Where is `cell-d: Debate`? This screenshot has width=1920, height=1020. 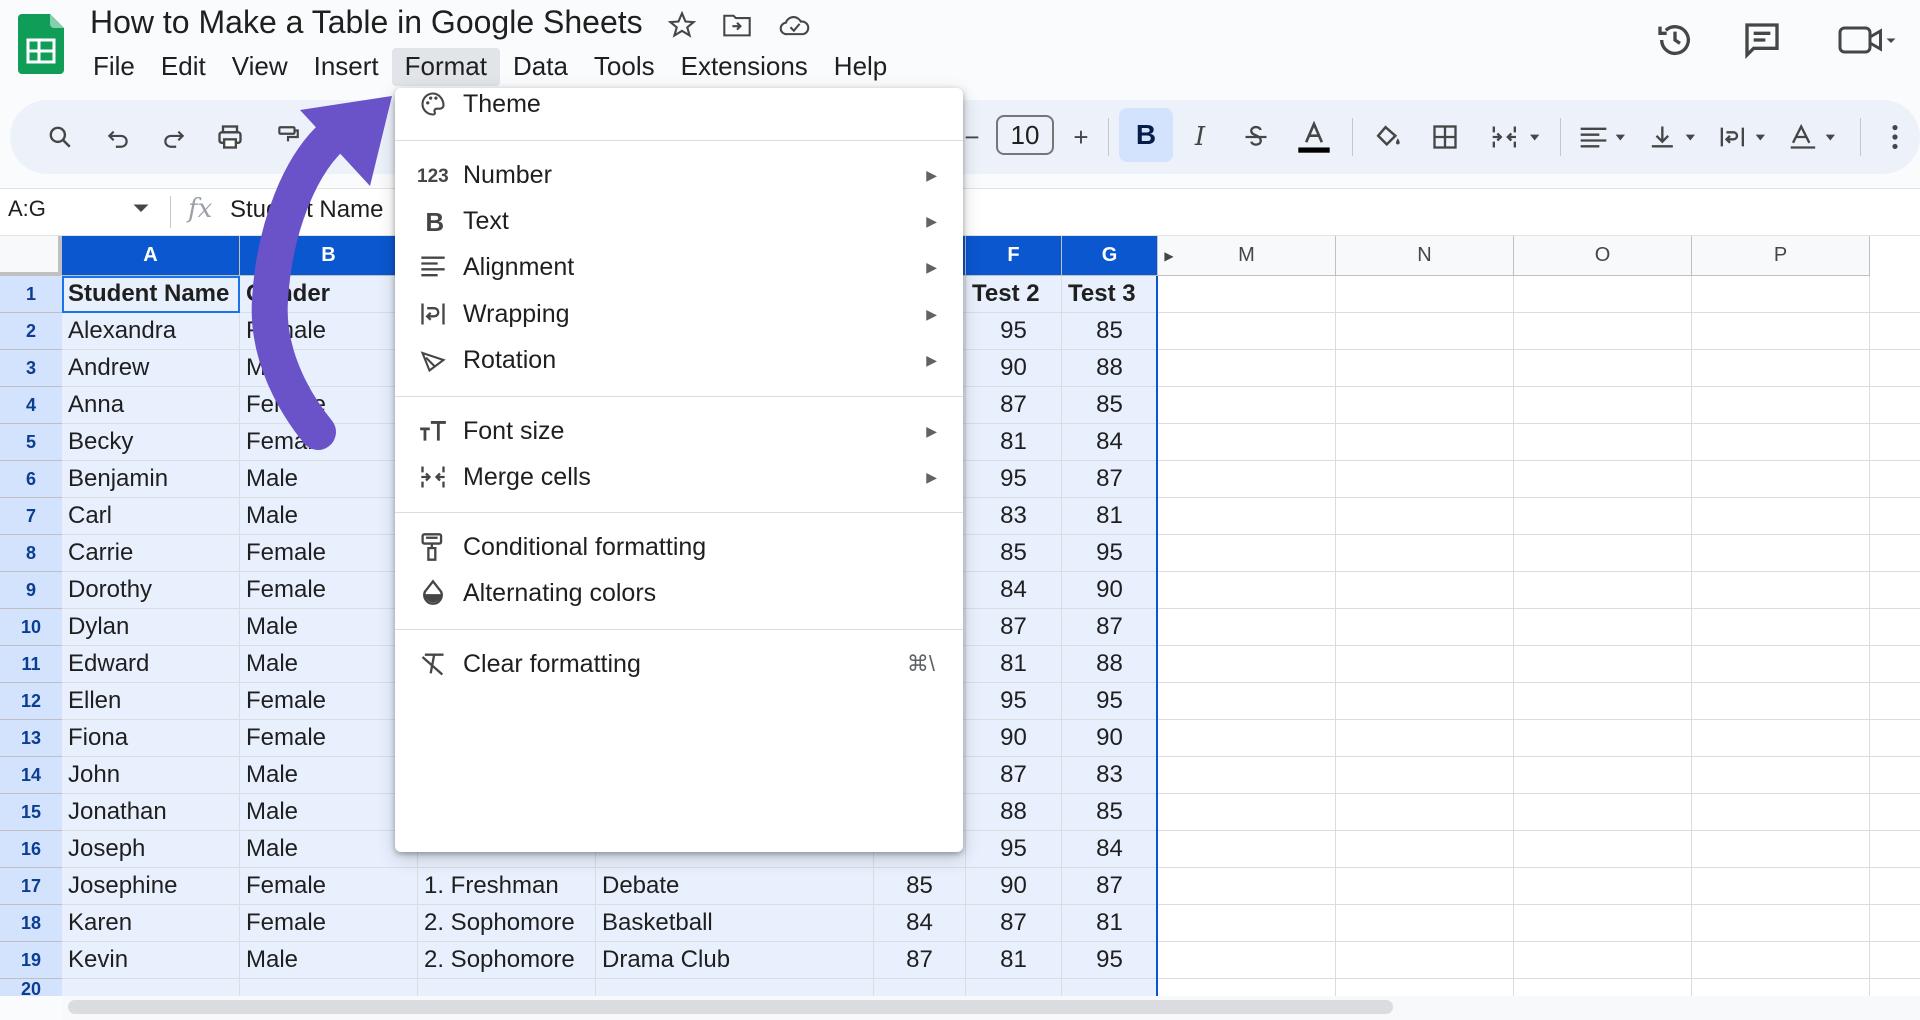
cell-d: Debate is located at coordinates (735, 886).